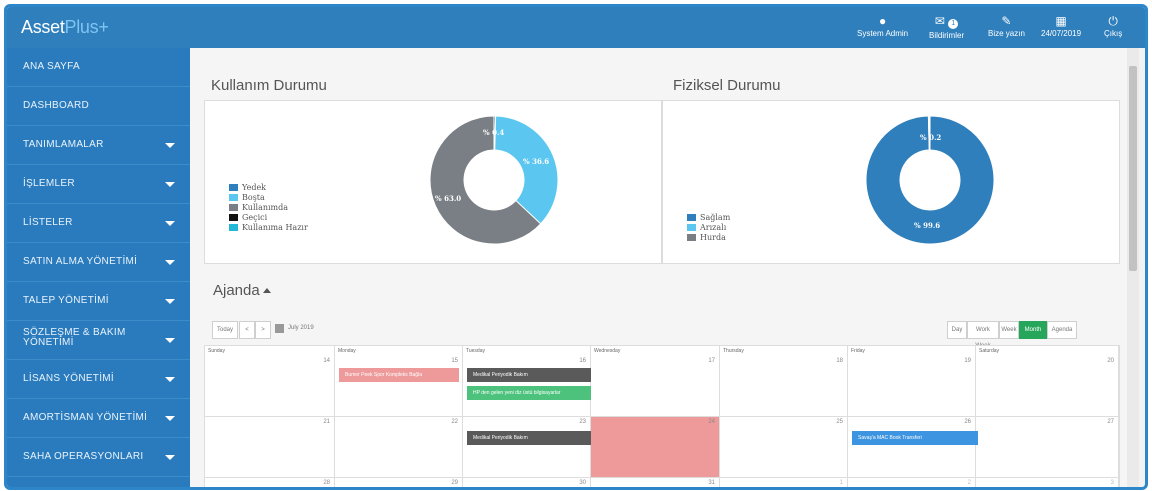  Describe the element at coordinates (784, 386) in the screenshot. I see `day-cell: 18` at that location.